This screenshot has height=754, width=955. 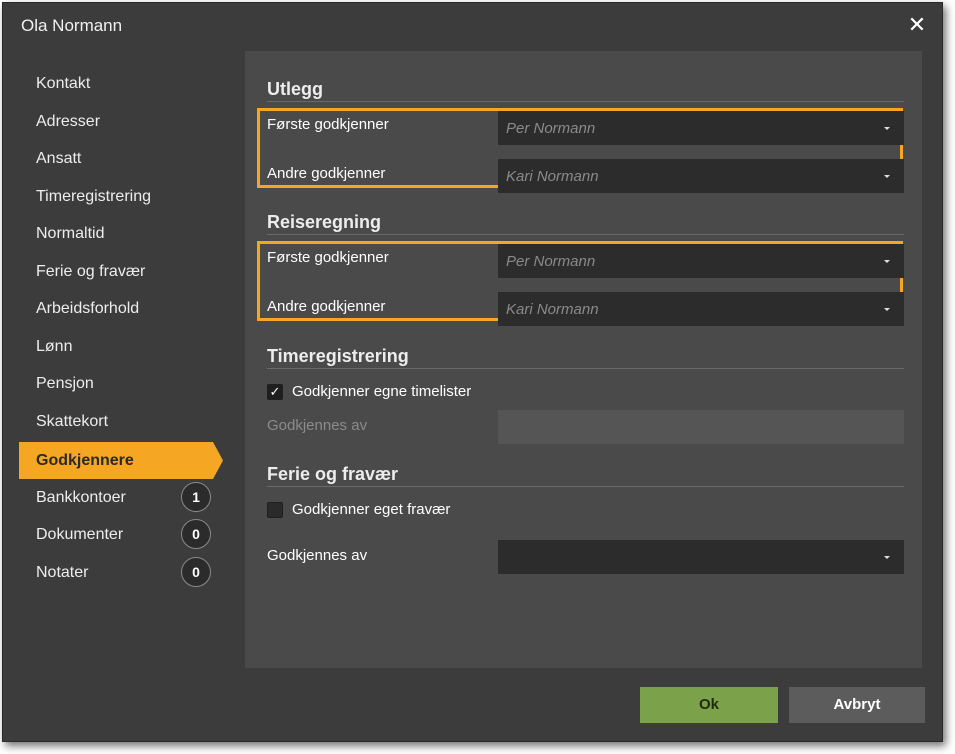 I want to click on section-title-ferie: Ferie og fravær, so click(x=333, y=474).